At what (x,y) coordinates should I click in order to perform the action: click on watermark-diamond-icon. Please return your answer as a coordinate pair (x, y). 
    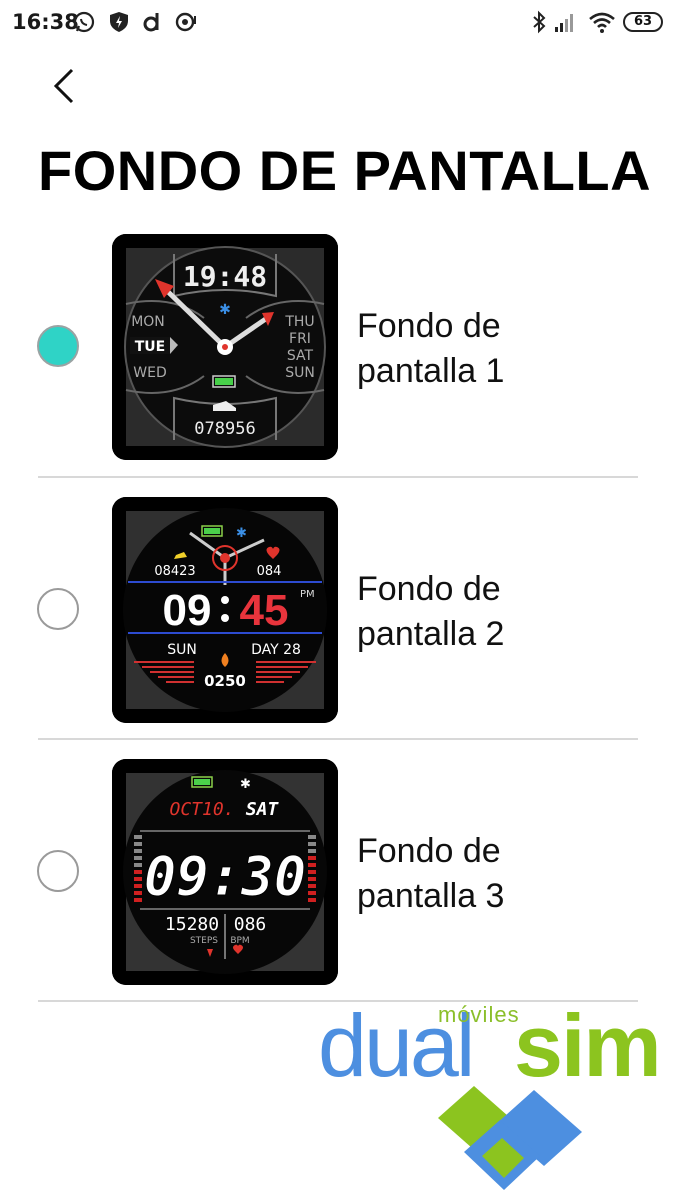
    Looking at the image, I should click on (510, 1138).